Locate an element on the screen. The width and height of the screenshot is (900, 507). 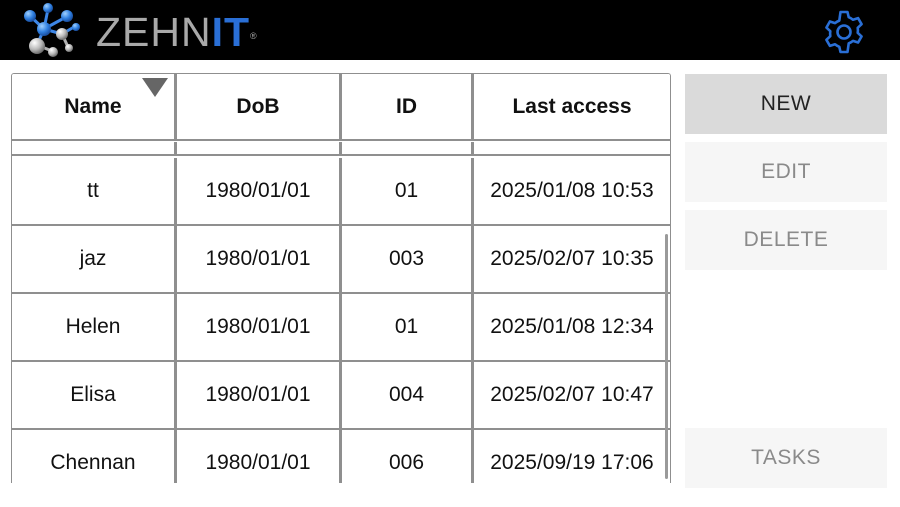
table-row: Chennan 1980/01/01 006 2025/09/19 17:06 is located at coordinates (341, 456).